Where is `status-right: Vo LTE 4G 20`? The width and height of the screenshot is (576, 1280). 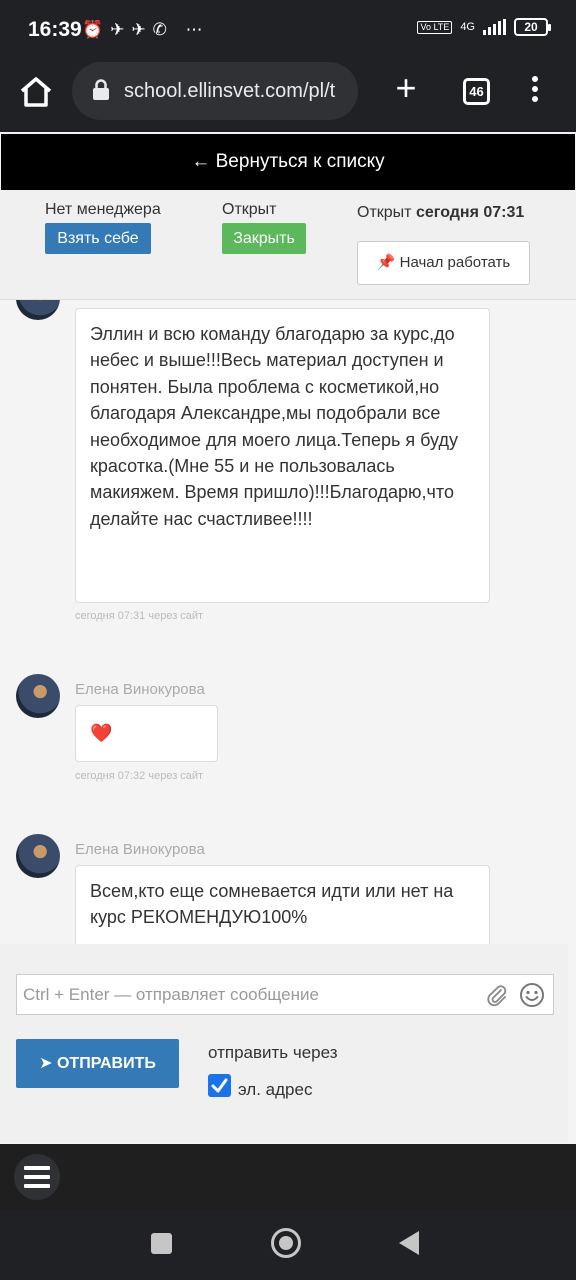 status-right: Vo LTE 4G 20 is located at coordinates (484, 27).